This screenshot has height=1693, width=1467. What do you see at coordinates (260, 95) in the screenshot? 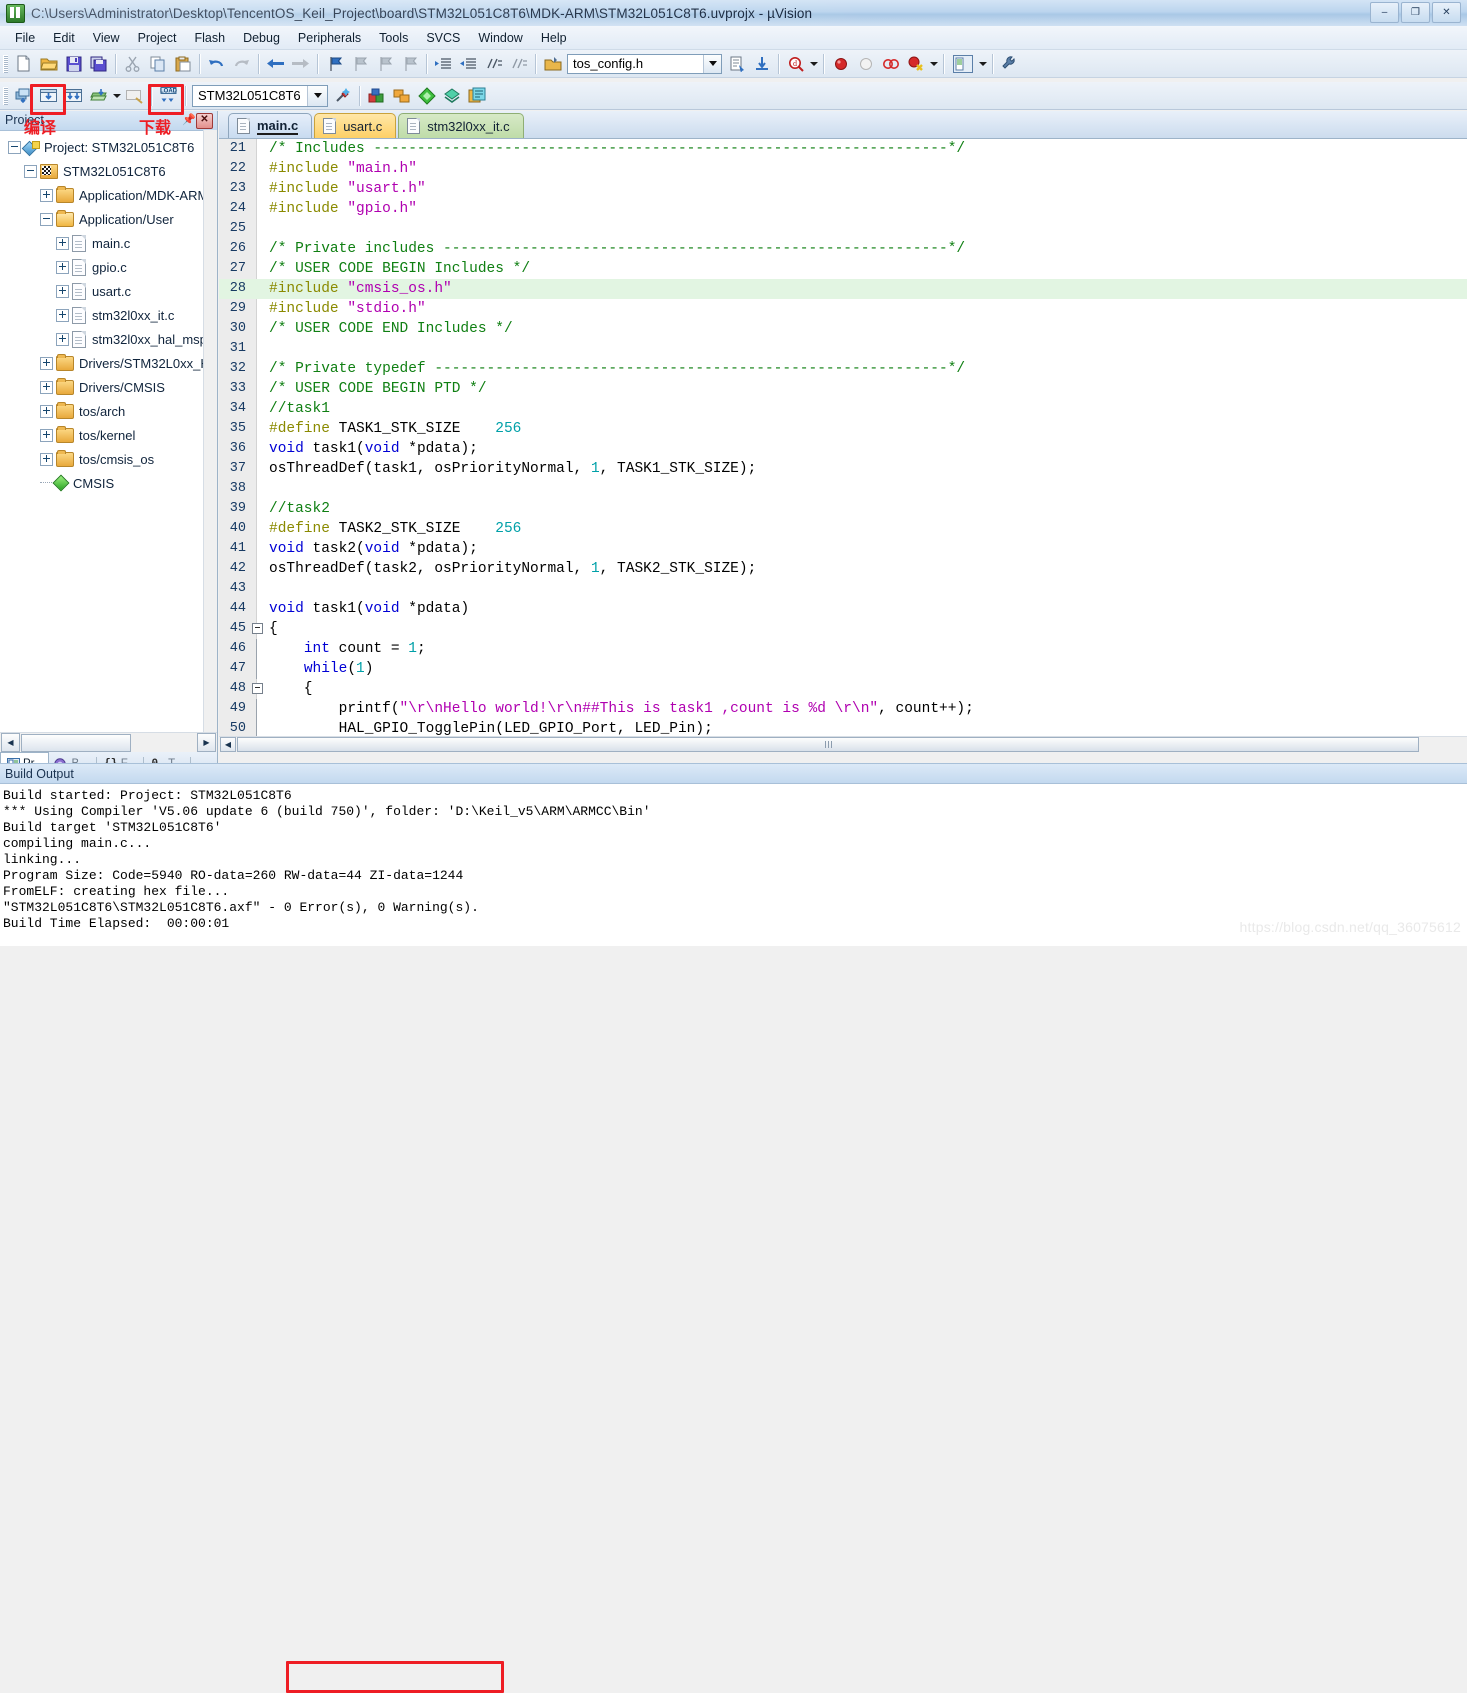
I see `target-select: STM32L051C8T6` at bounding box center [260, 95].